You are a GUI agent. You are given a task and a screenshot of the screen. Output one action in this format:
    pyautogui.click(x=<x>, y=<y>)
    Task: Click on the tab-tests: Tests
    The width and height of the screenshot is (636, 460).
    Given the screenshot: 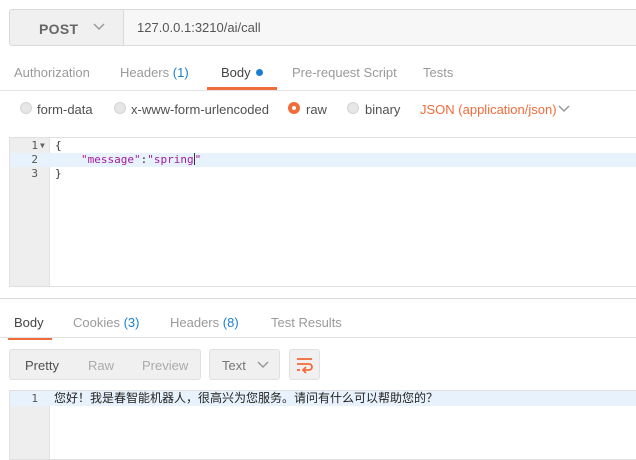 What is the action you would take?
    pyautogui.click(x=438, y=72)
    